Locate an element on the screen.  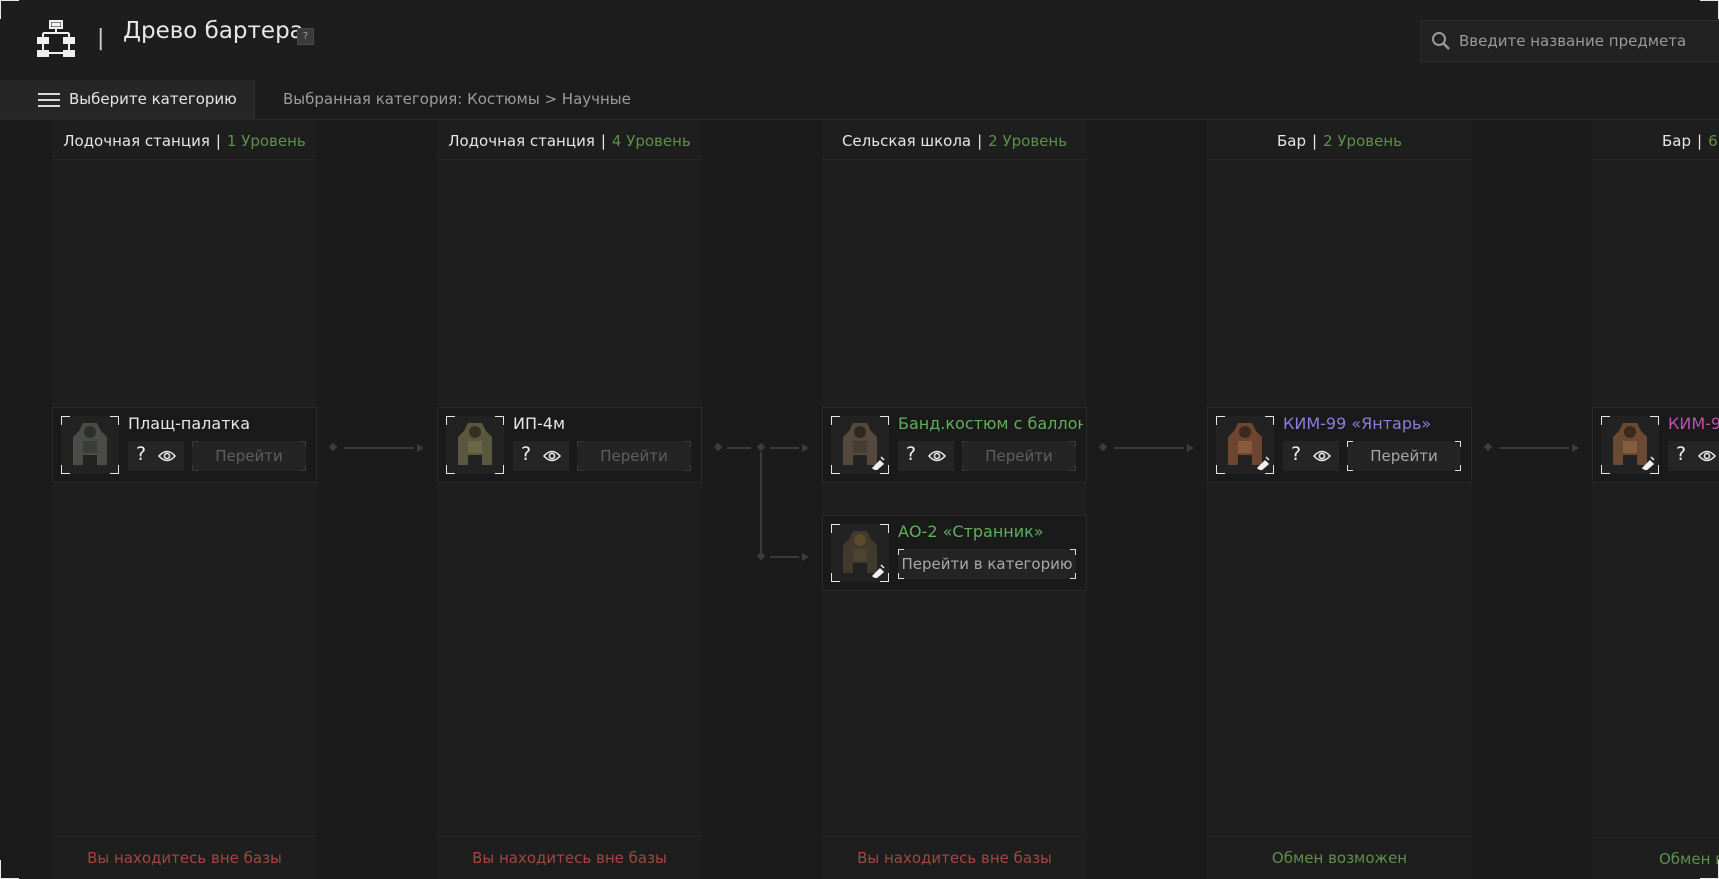
select-category-label: Выберите категорию is located at coordinates (153, 99).